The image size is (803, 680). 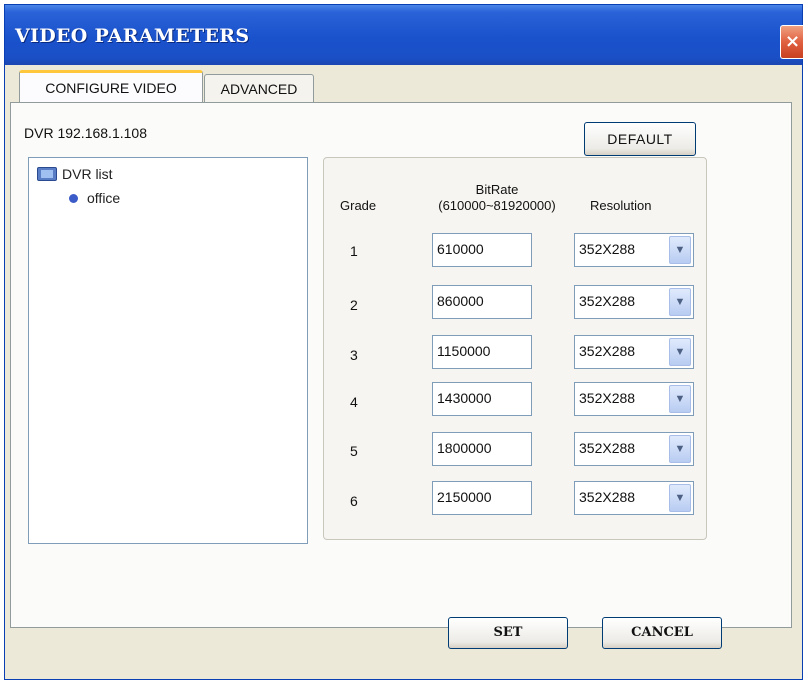 What do you see at coordinates (621, 205) in the screenshot?
I see `resolution-header: Resolution` at bounding box center [621, 205].